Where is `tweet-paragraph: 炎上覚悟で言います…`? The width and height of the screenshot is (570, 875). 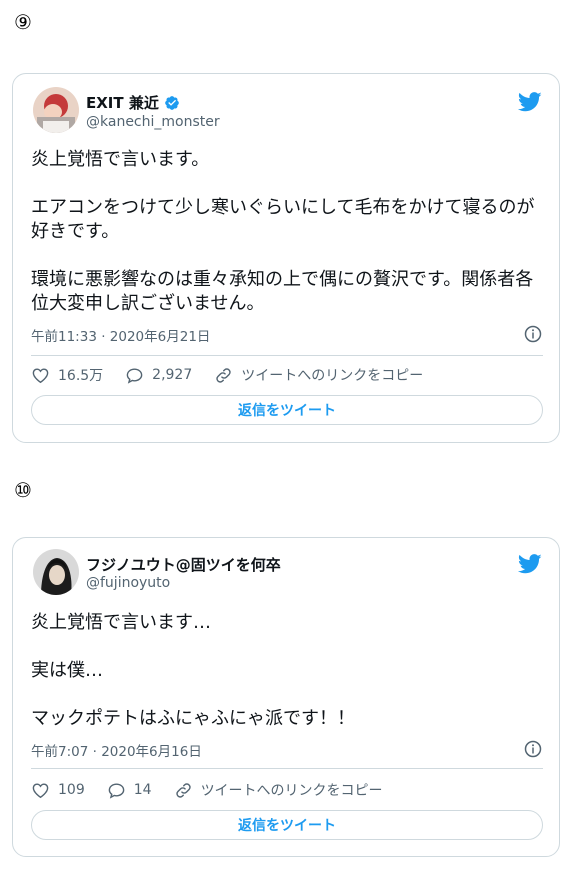
tweet-paragraph: 炎上覚悟で言います… is located at coordinates (121, 622).